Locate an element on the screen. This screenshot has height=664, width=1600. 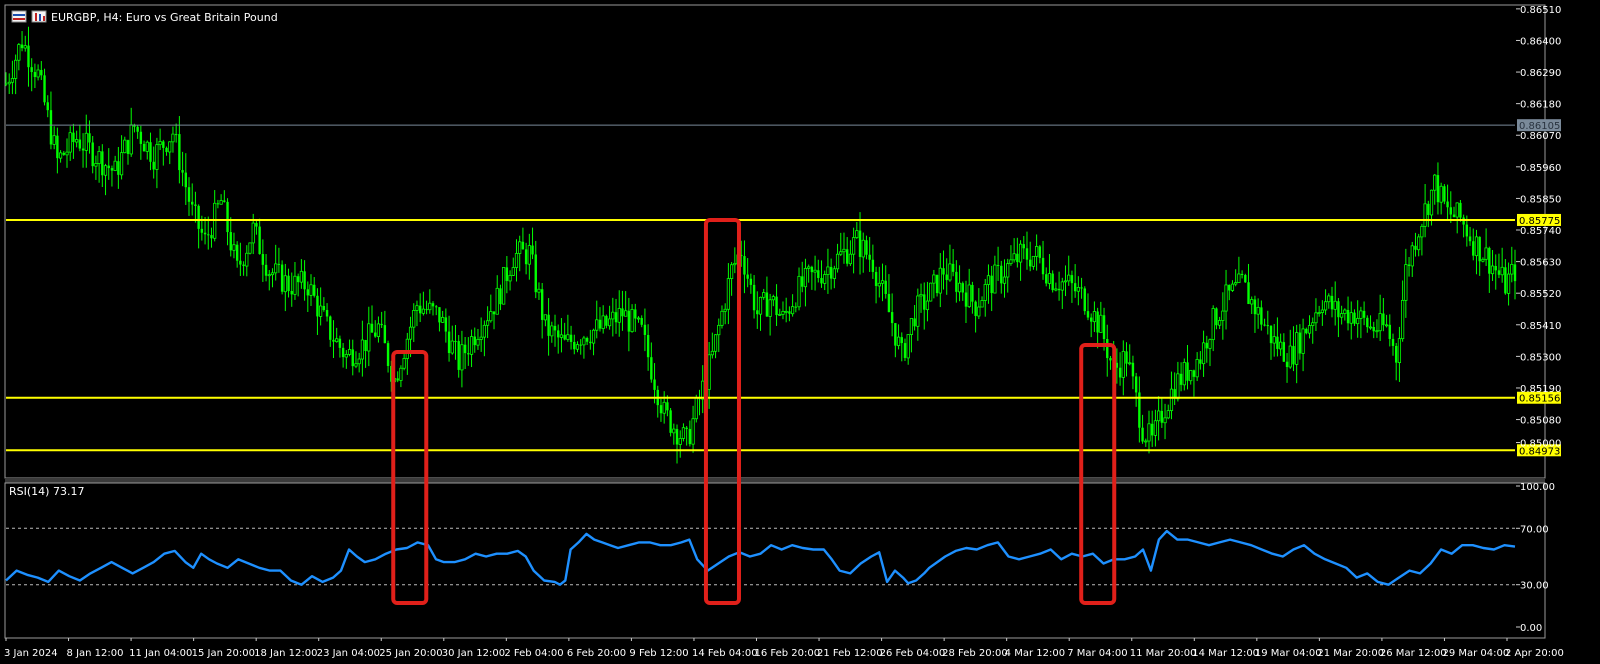
time-tick-label: 3 Jan 2024 is located at coordinates (31, 653).